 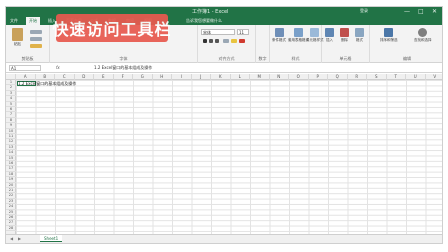 What do you see at coordinates (359, 40) in the screenshot?
I see `format-cells-label: 格式` at bounding box center [359, 40].